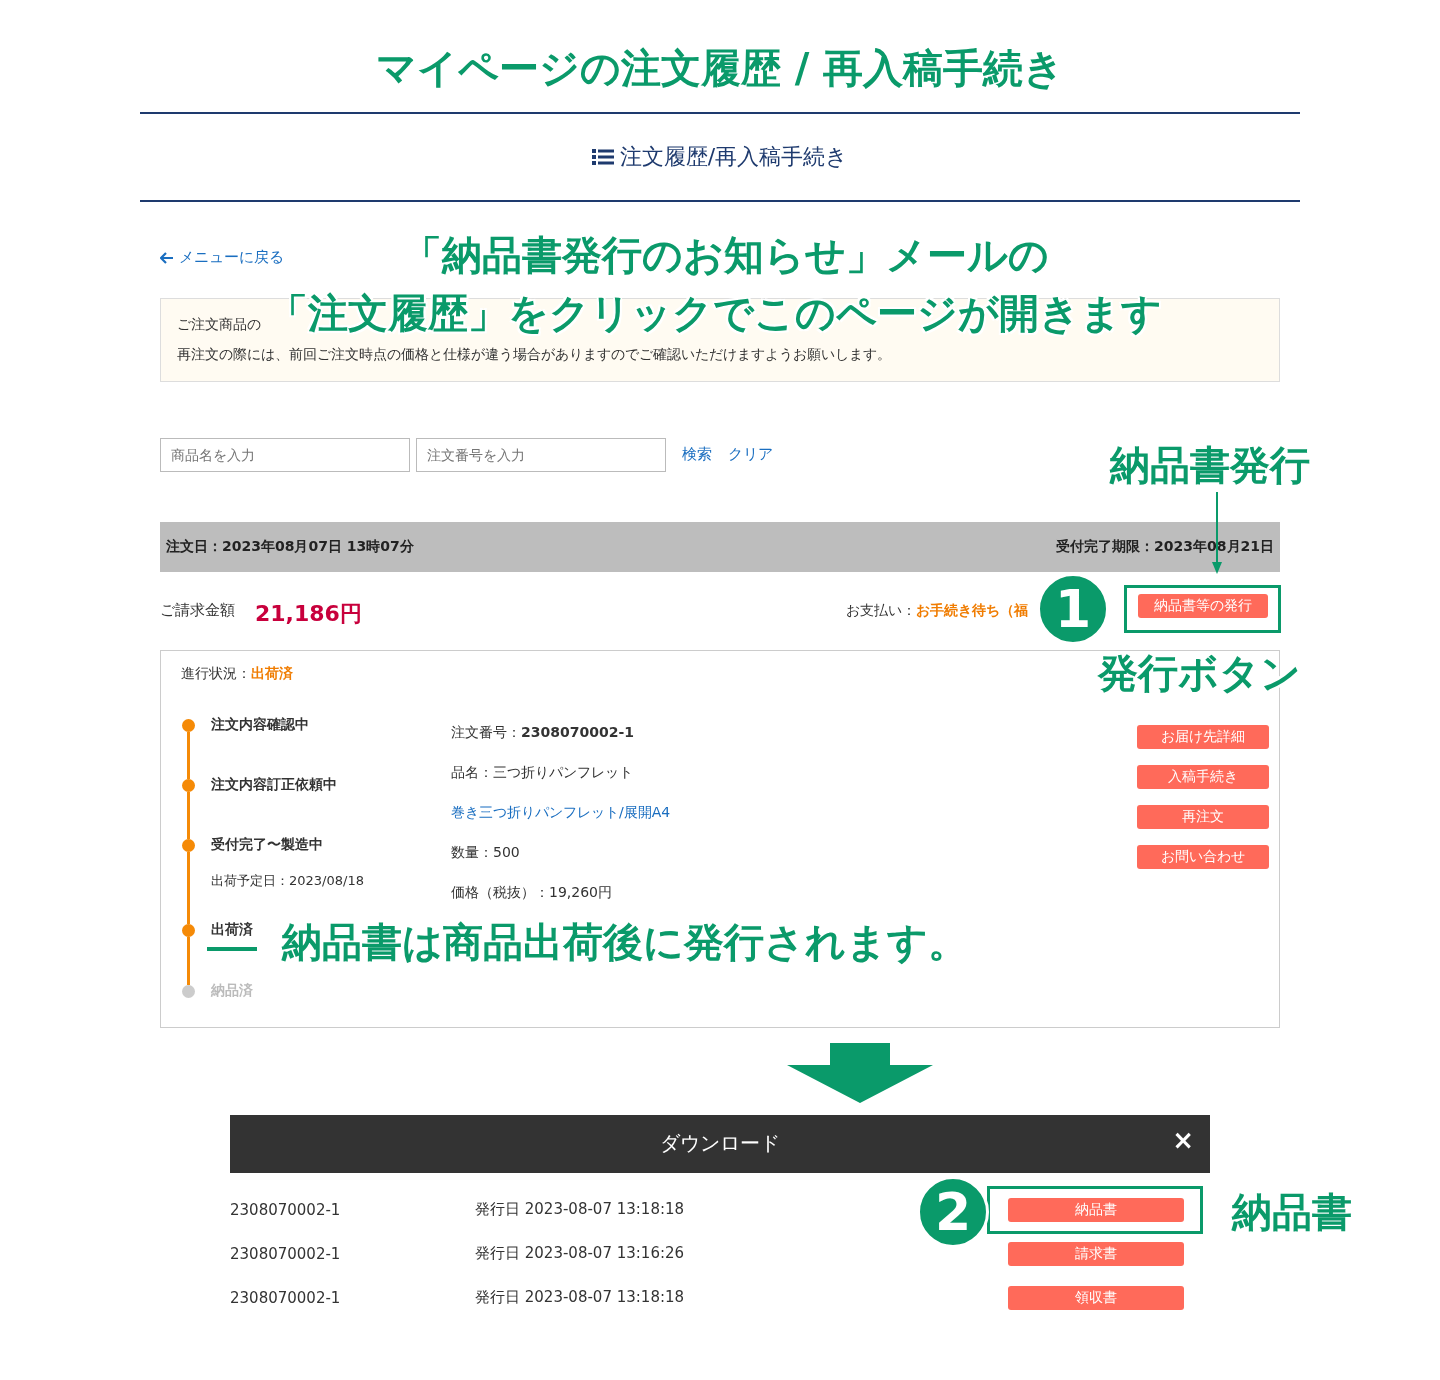 This screenshot has height=1380, width=1440. What do you see at coordinates (1199, 673) in the screenshot?
I see `annotation-text: 発行ボタン` at bounding box center [1199, 673].